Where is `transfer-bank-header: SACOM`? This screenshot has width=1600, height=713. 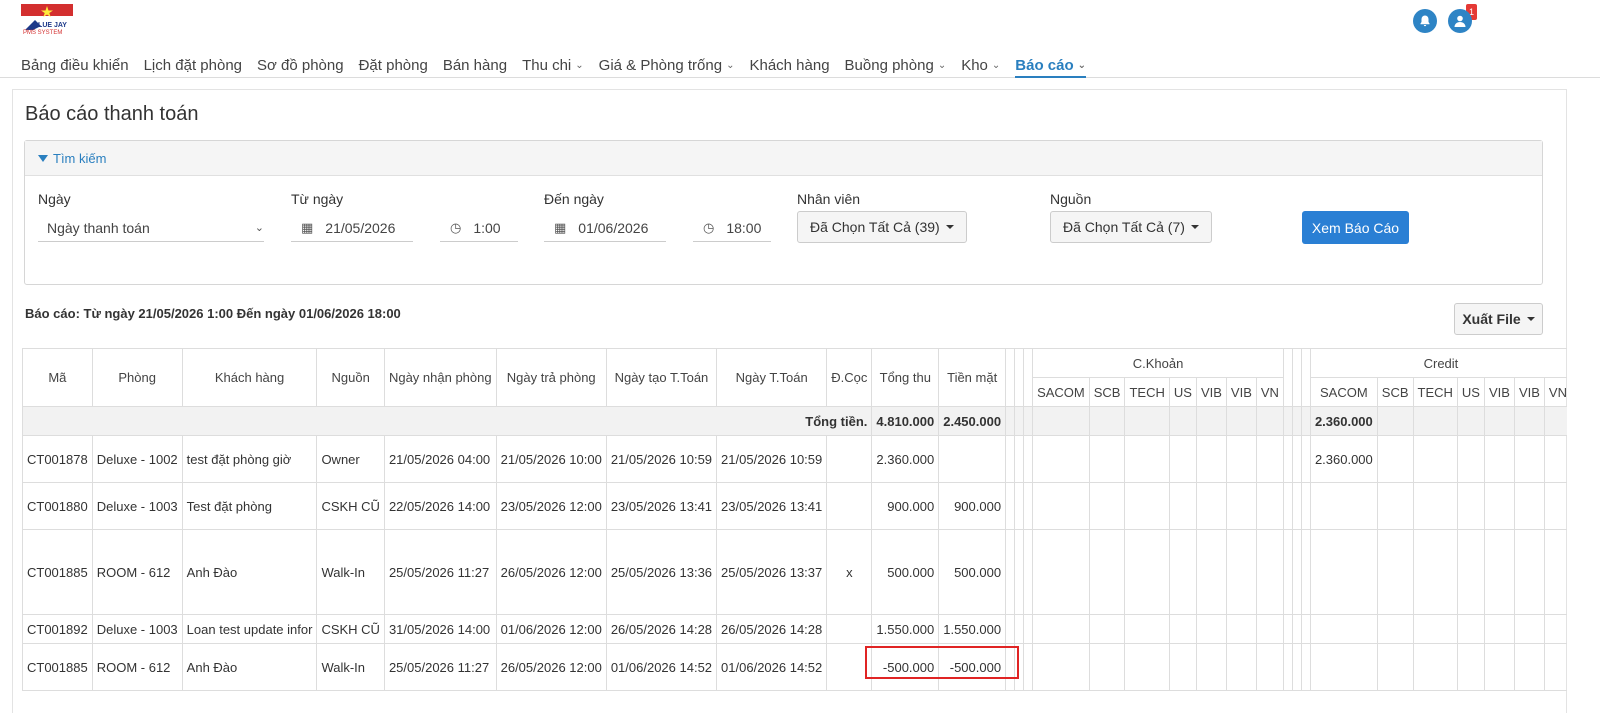
transfer-bank-header: SACOM is located at coordinates (1061, 392).